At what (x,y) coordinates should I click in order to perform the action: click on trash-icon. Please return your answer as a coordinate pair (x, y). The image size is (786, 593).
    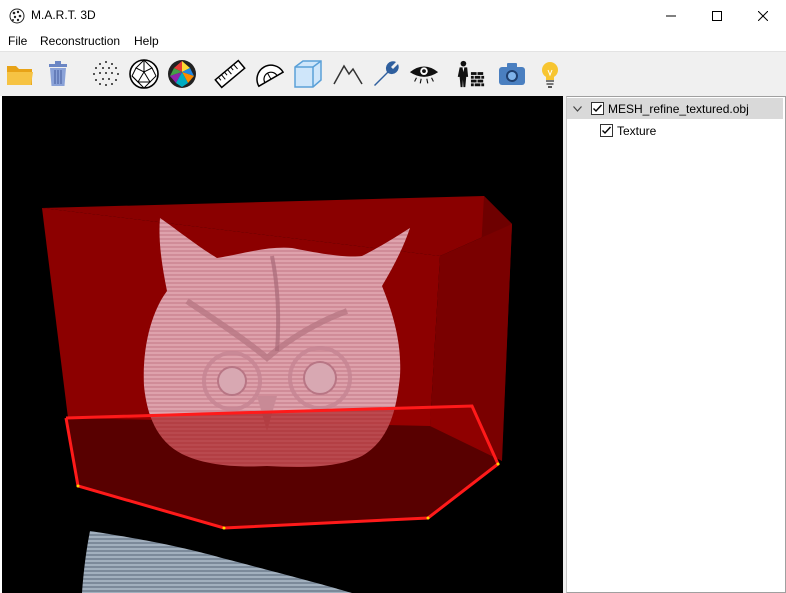
    Looking at the image, I should click on (58, 73).